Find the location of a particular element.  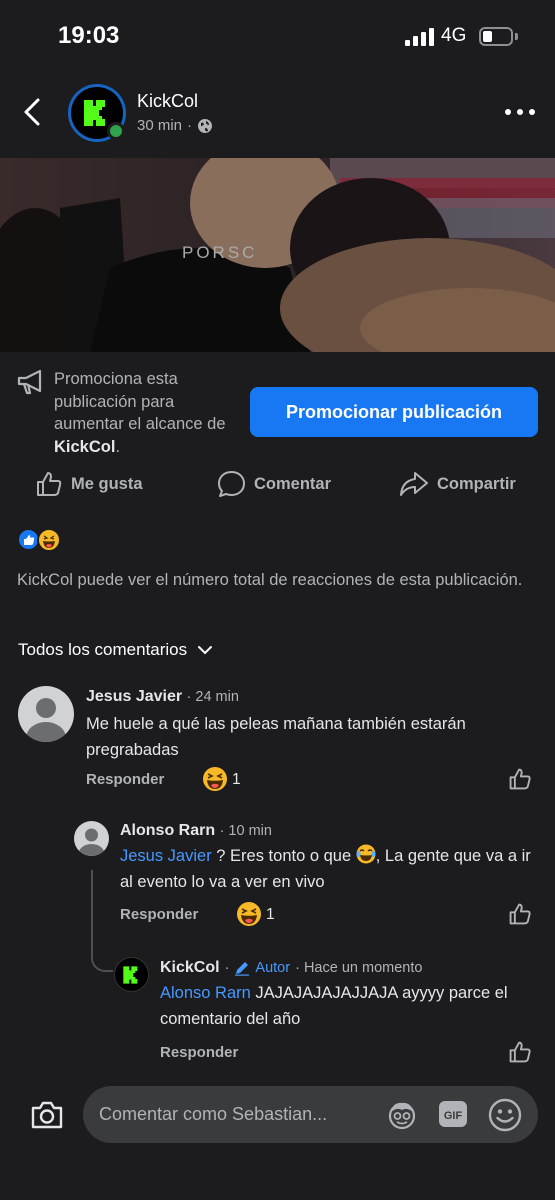

comment-composer: GIF is located at coordinates (277, 1136).